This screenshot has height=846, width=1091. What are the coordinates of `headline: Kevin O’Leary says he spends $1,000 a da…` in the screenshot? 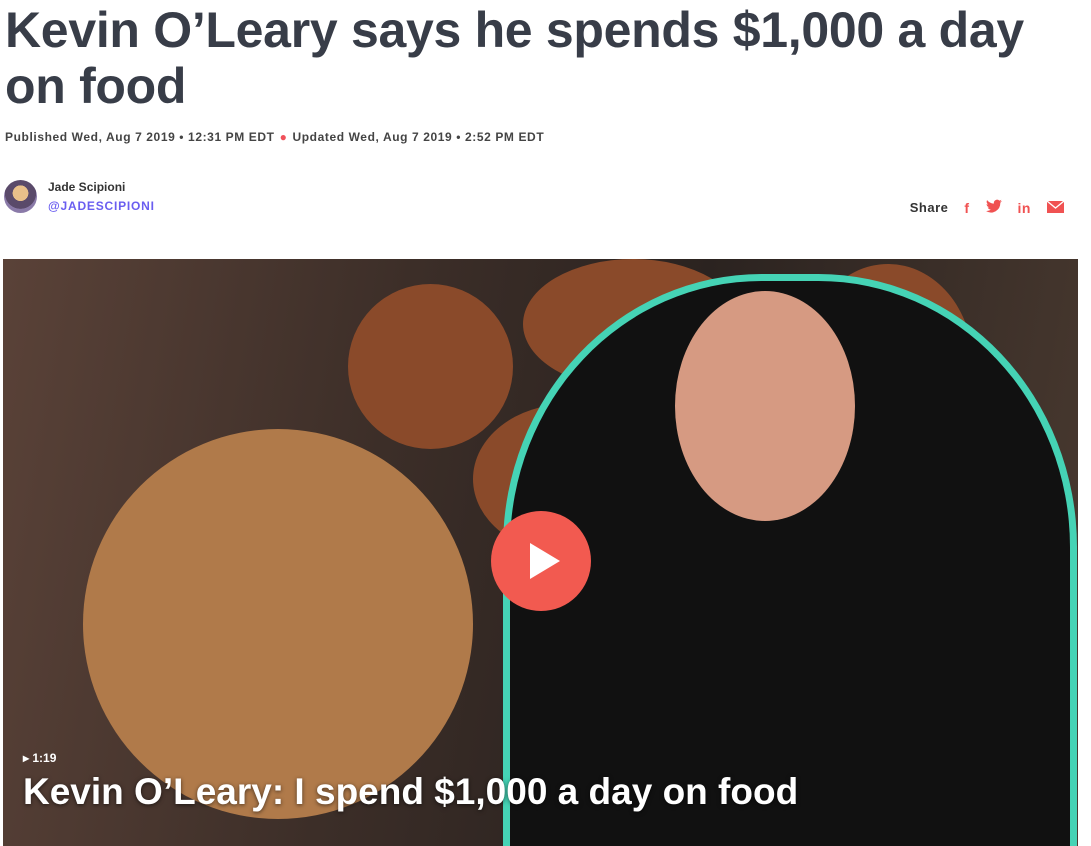 It's located at (514, 58).